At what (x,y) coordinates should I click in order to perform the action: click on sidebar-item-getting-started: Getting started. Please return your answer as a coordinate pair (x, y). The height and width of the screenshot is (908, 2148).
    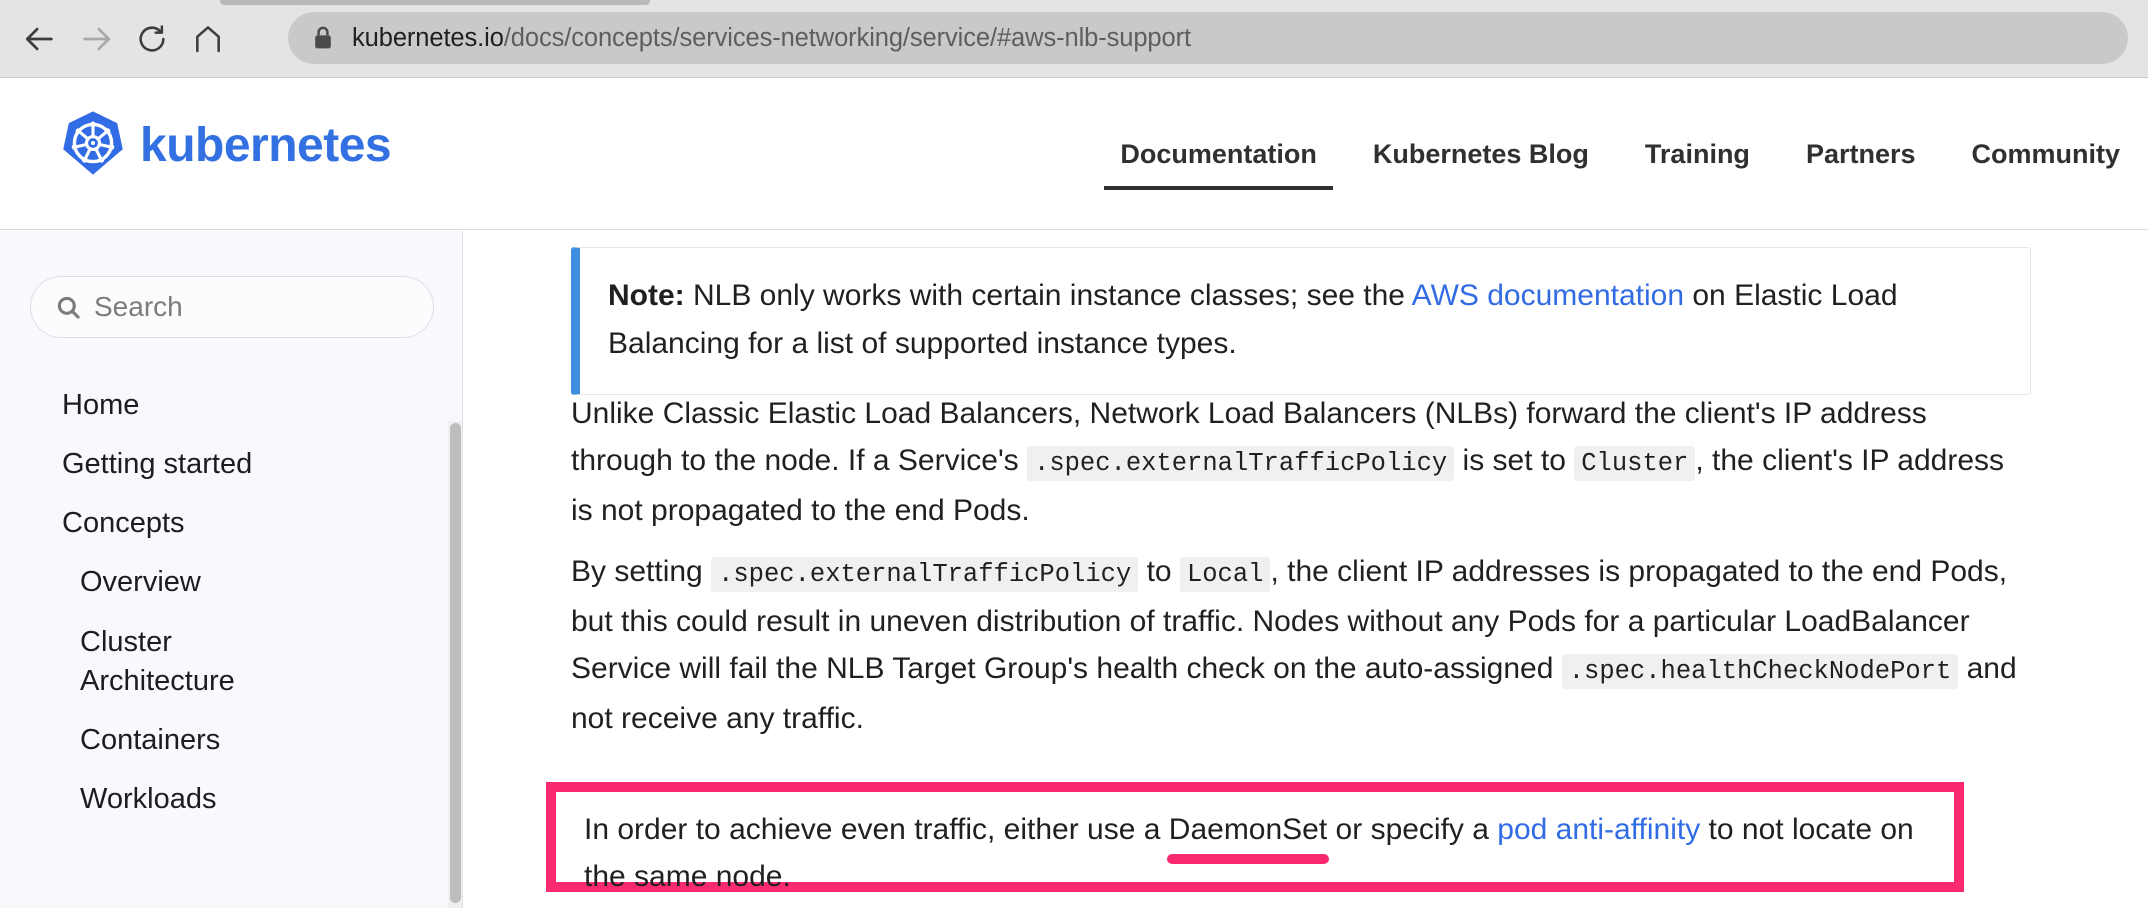
    Looking at the image, I should click on (220, 464).